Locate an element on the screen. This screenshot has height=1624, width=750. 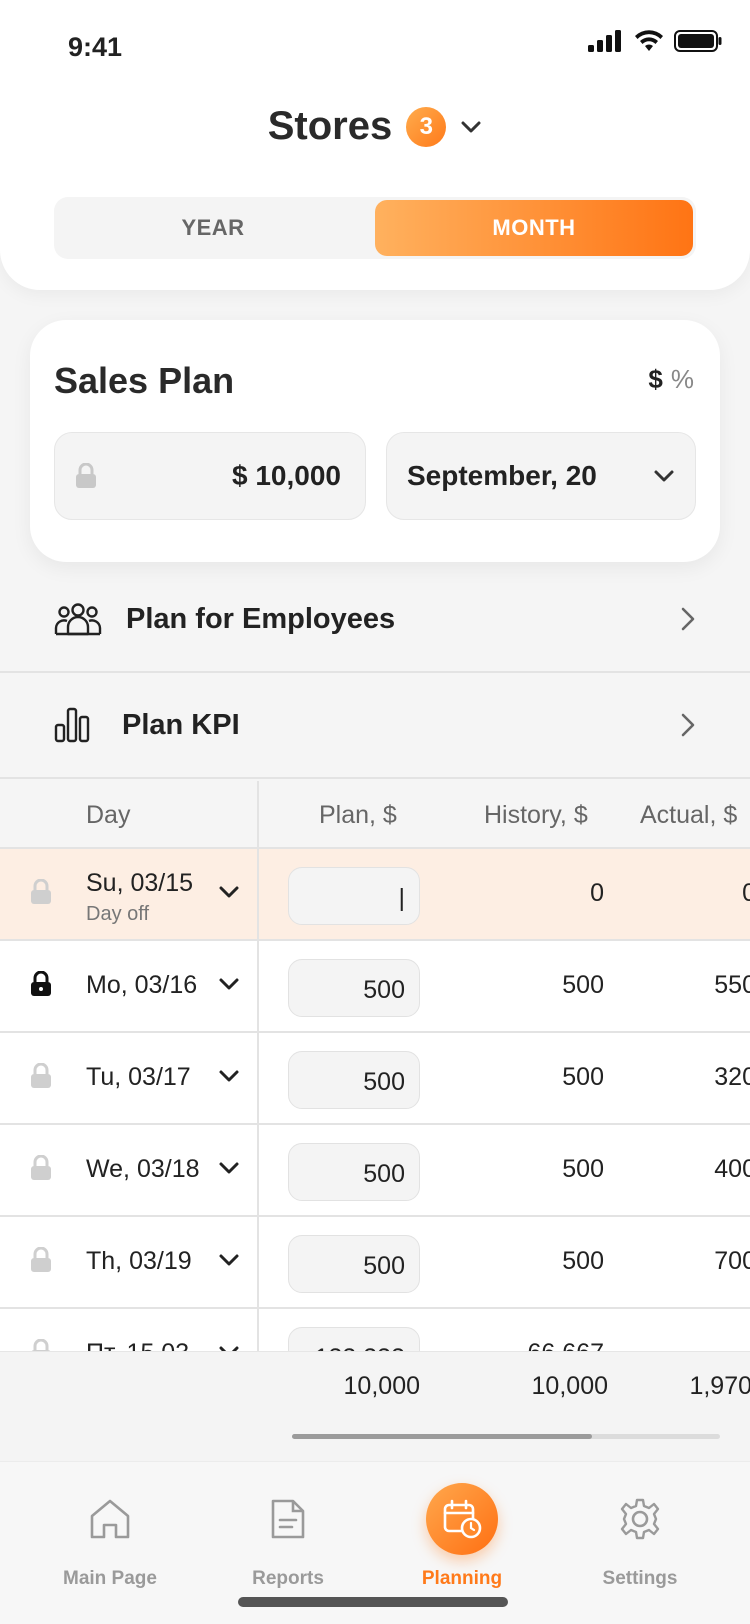
store-count-badge: 3 is located at coordinates (426, 126).